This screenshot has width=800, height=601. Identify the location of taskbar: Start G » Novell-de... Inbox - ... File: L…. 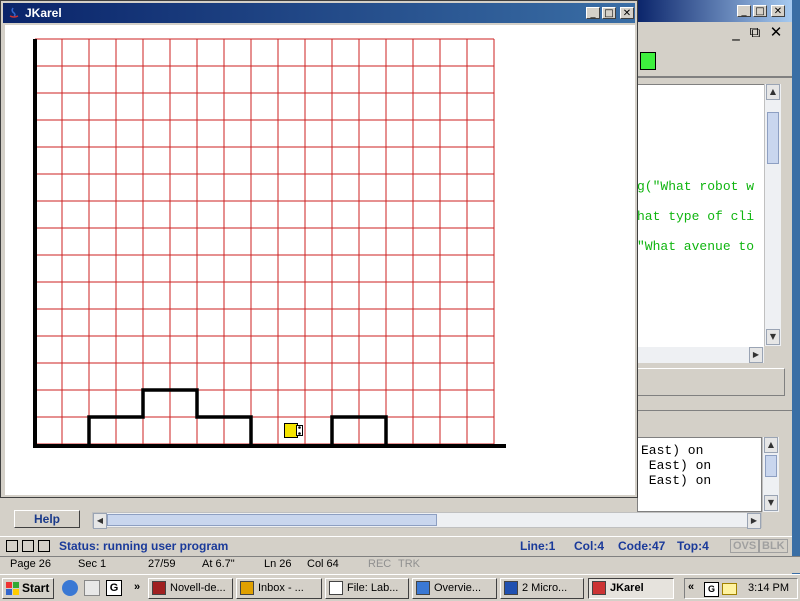
(400, 587).